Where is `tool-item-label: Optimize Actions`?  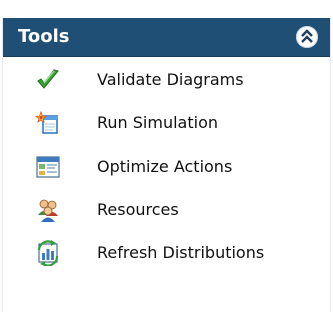
tool-item-label: Optimize Actions is located at coordinates (165, 166).